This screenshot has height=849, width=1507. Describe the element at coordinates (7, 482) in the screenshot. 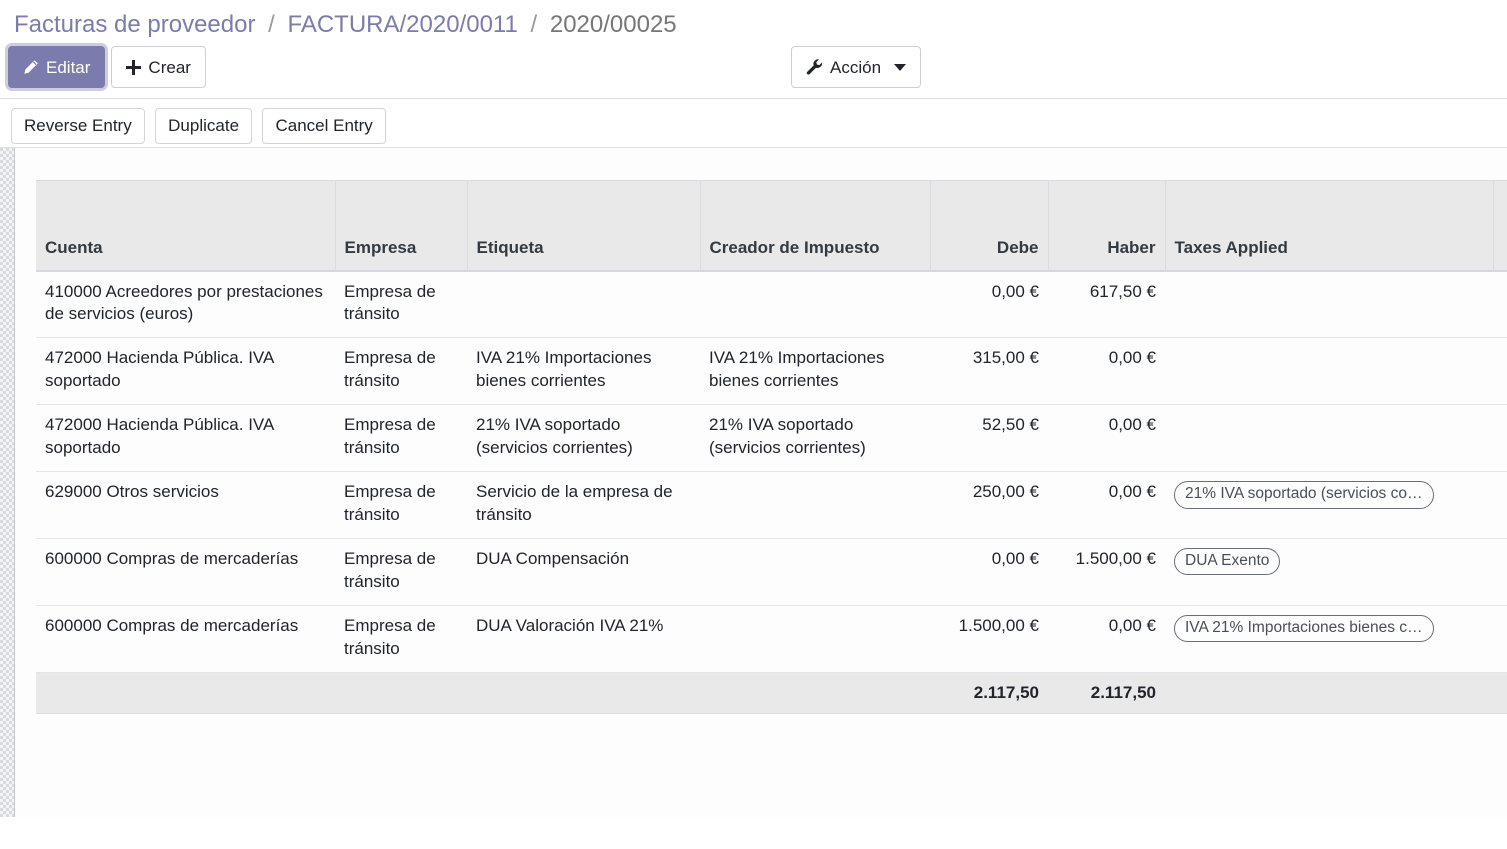

I see `sheet-resize-gutter` at that location.